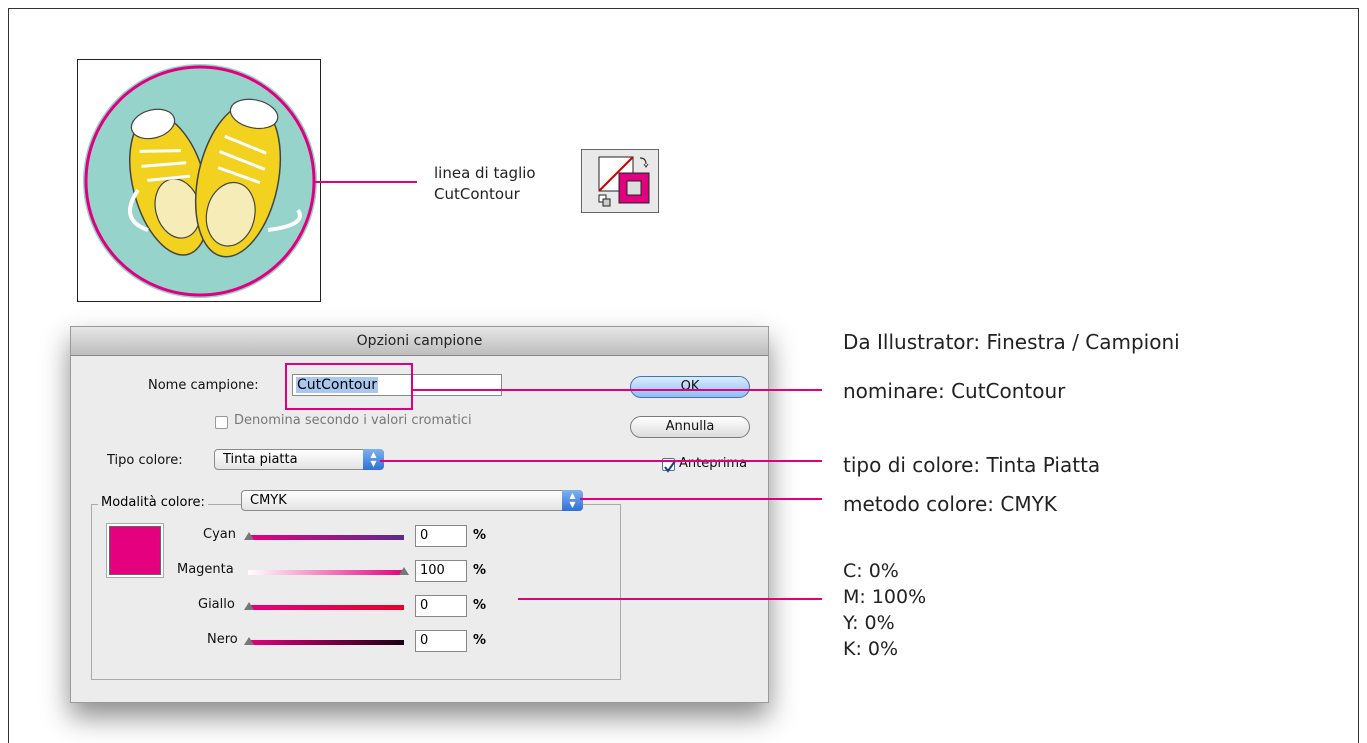  Describe the element at coordinates (219, 534) in the screenshot. I see `cyan-label: Cyan` at that location.